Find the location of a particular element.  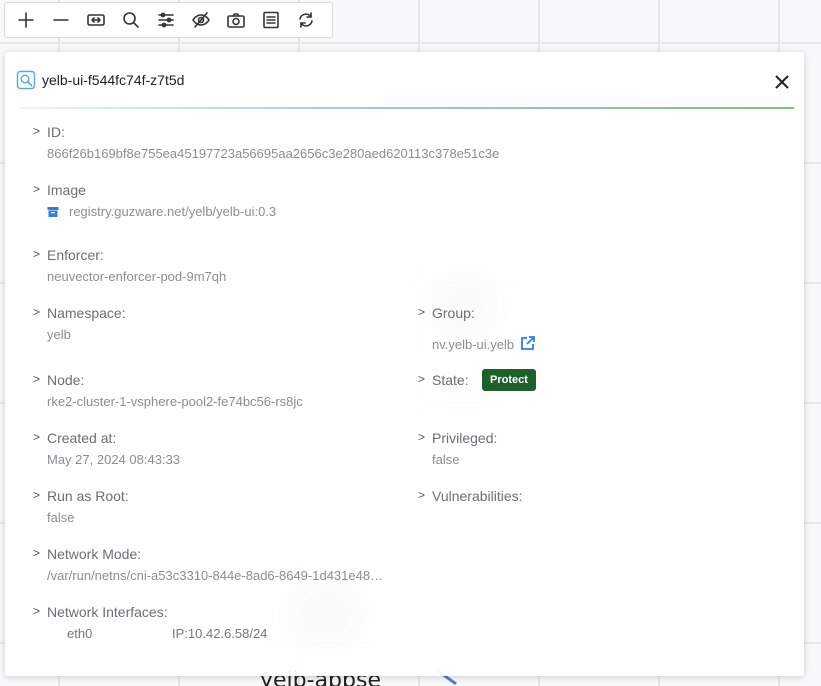

image-name: registry.guzware.net/yelb/yelb-ui:0.3 is located at coordinates (173, 211).